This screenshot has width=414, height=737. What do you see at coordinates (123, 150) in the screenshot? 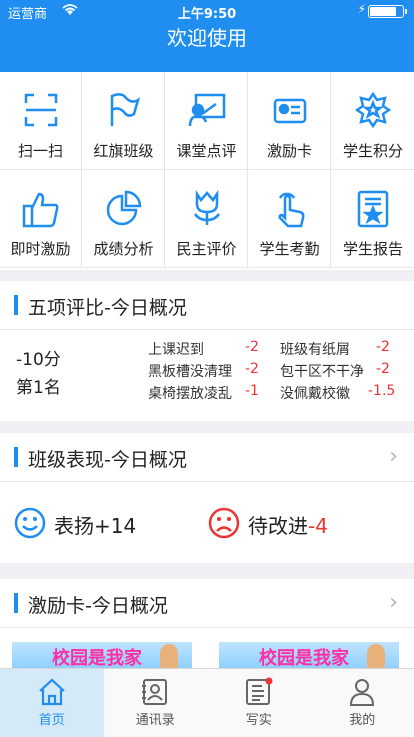
I see `grid-label: 红旗班级` at bounding box center [123, 150].